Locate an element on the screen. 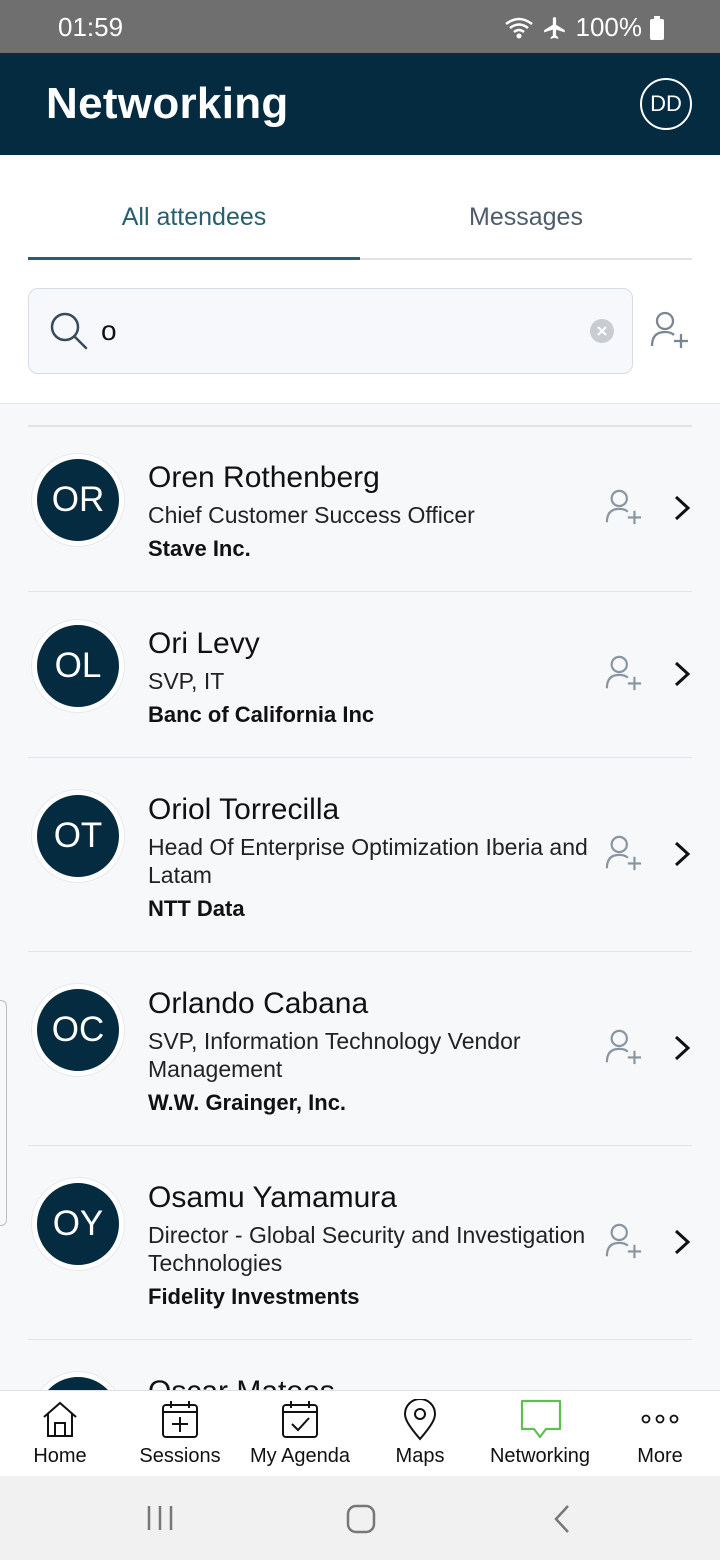 The height and width of the screenshot is (1560, 720). nav-my-agenda: My Agenda is located at coordinates (300, 1434).